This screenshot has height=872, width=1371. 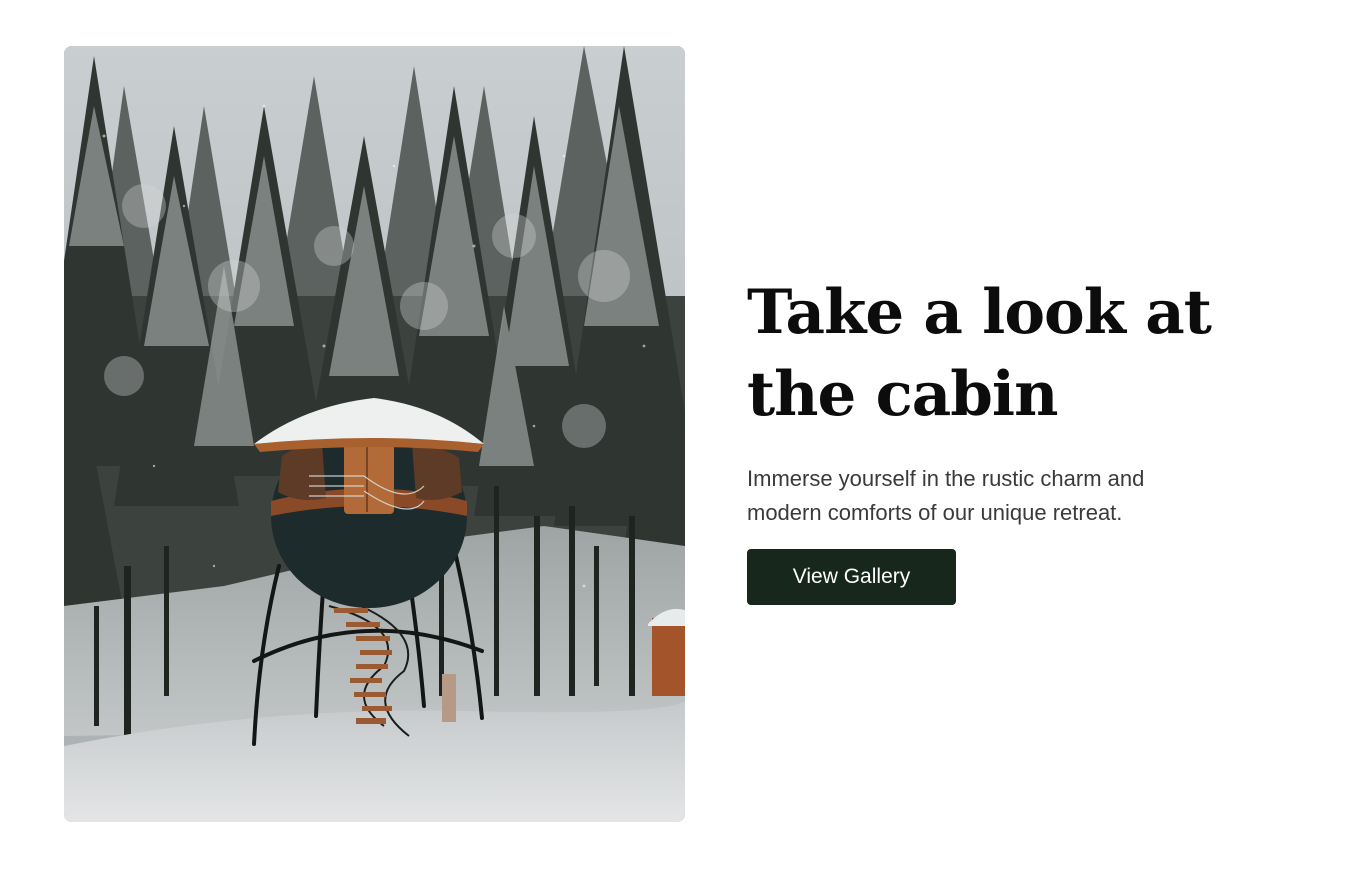 I want to click on view-gallery-button: View Gallery, so click(x=851, y=577).